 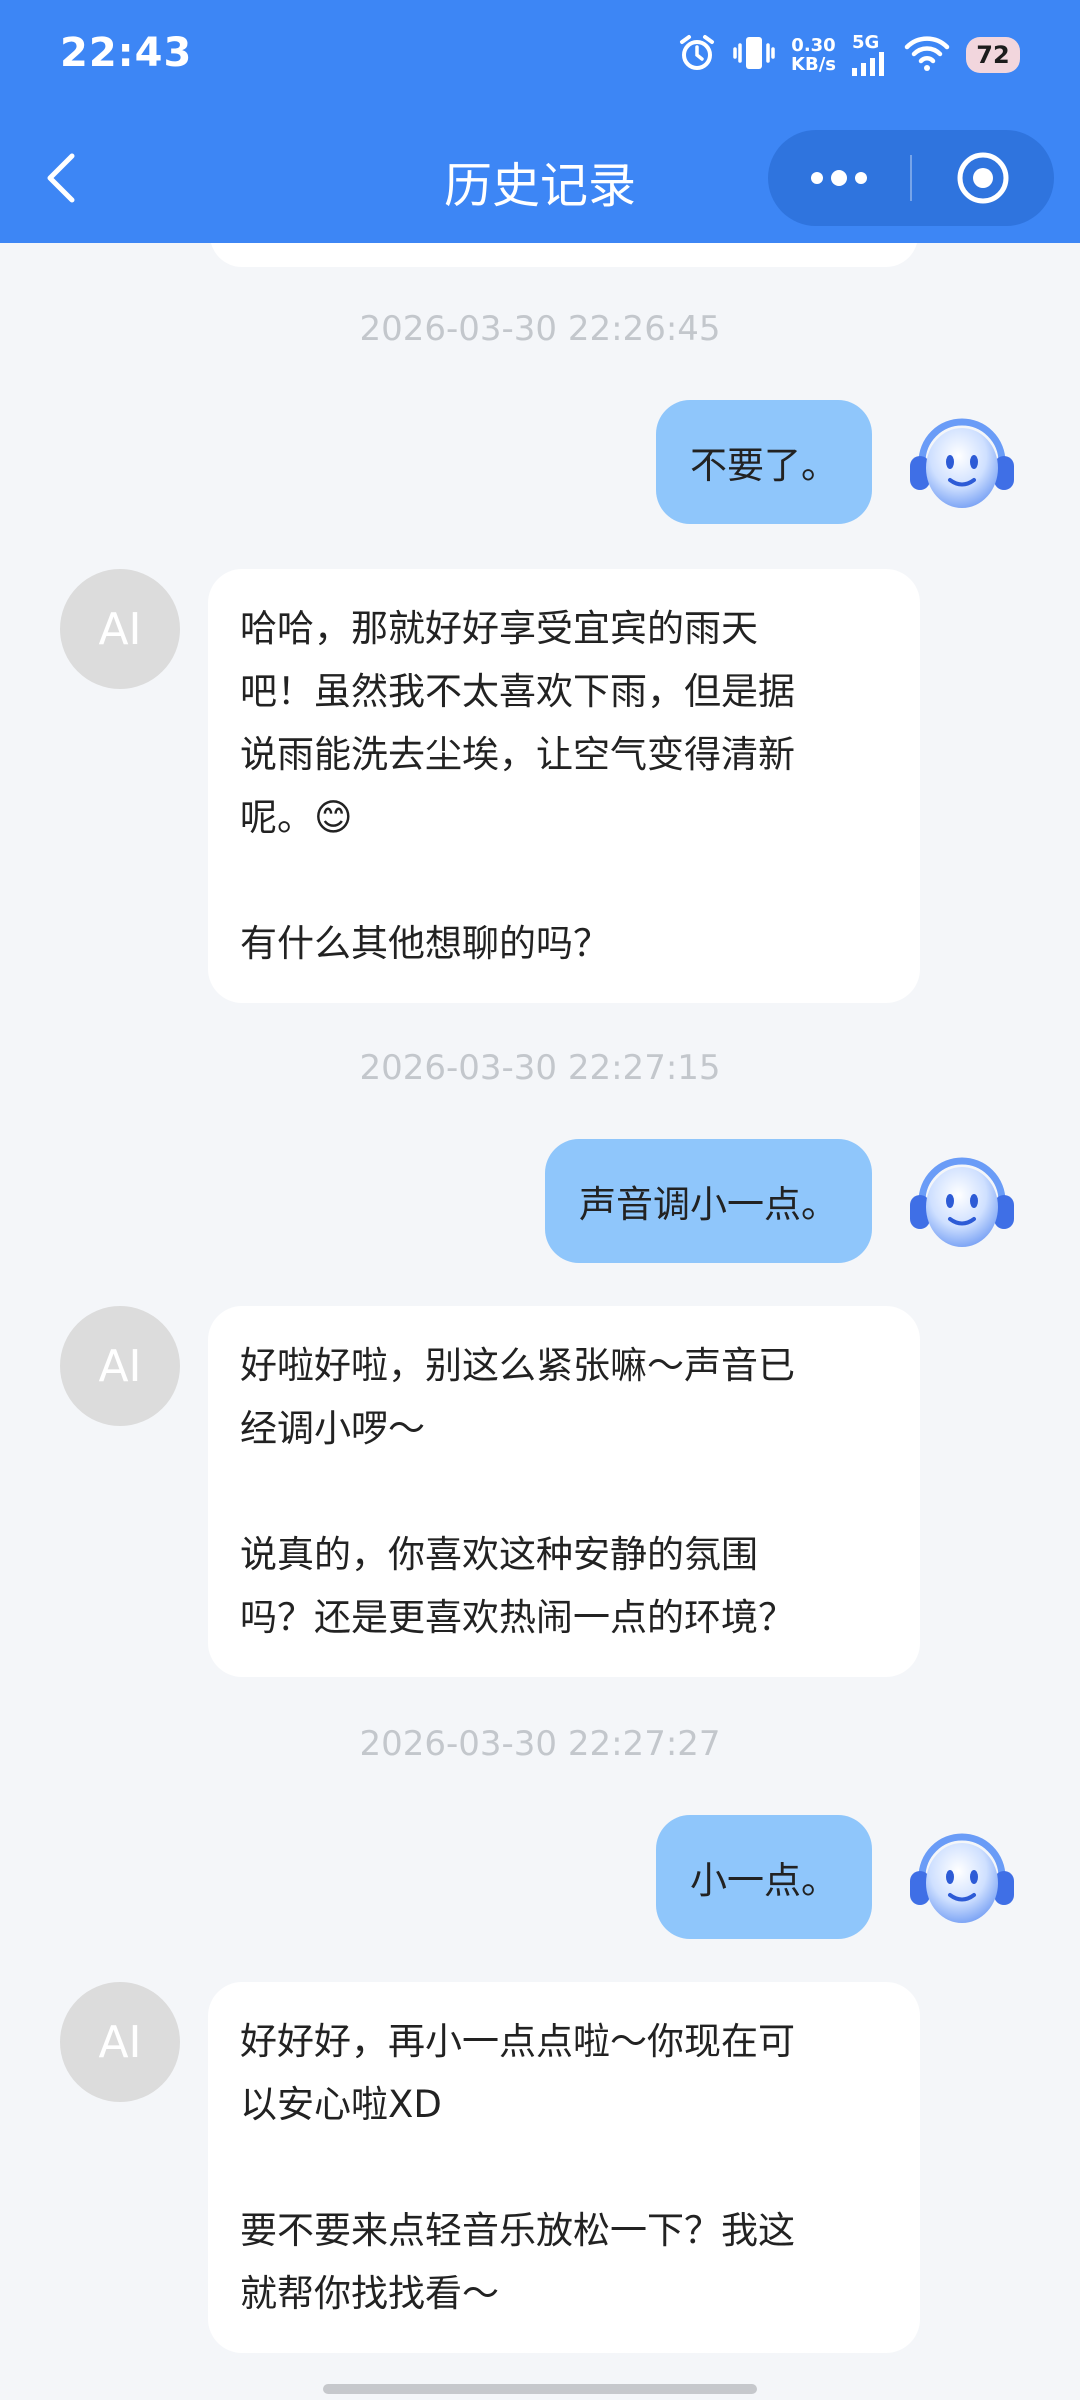 What do you see at coordinates (126, 53) in the screenshot?
I see `status-time: 22:43` at bounding box center [126, 53].